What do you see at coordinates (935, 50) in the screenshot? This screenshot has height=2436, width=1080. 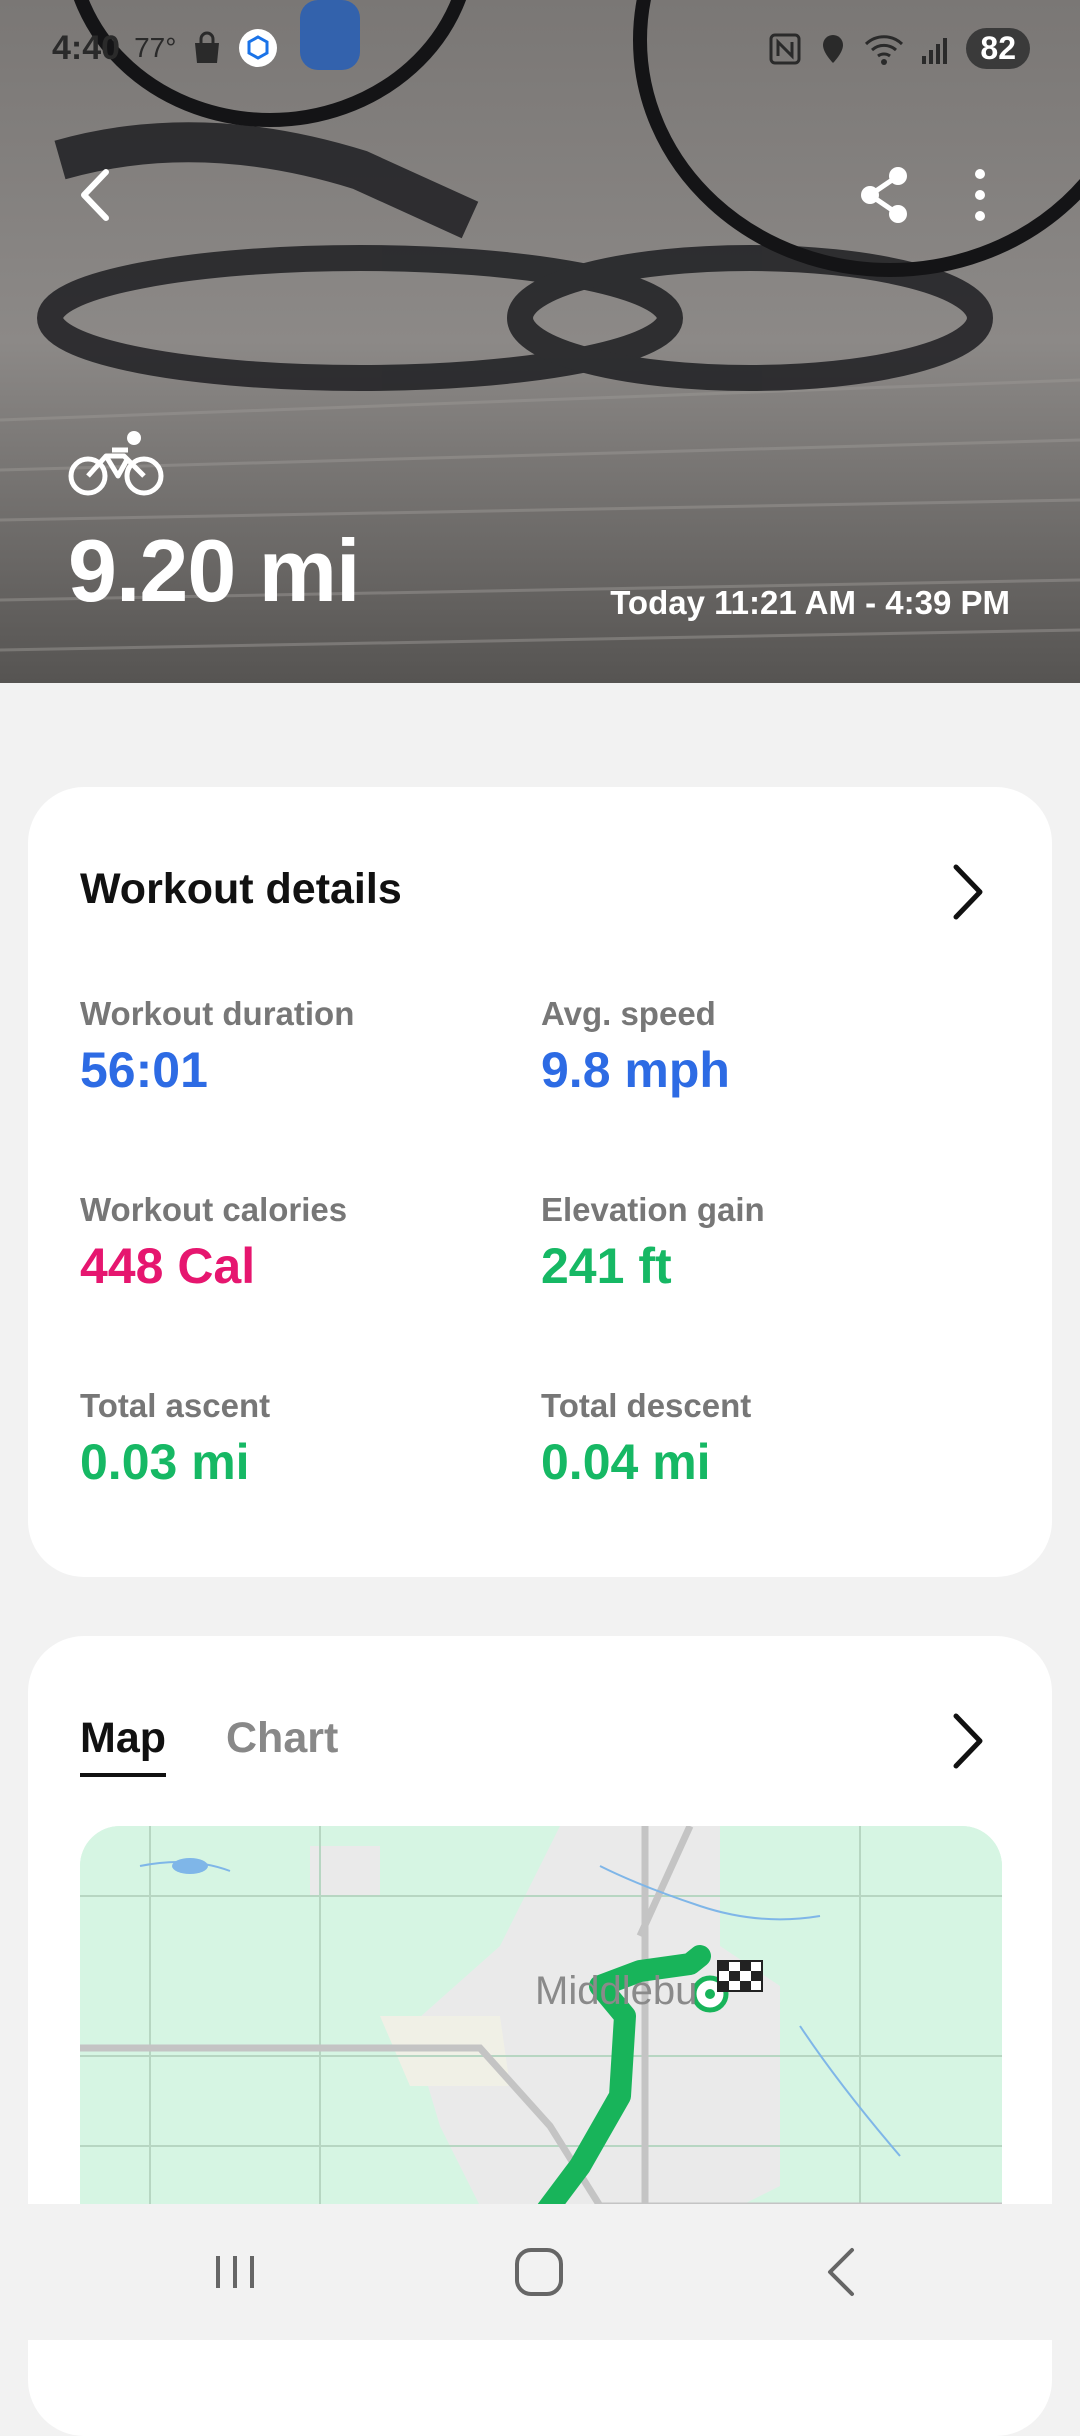 I see `signal-icon` at bounding box center [935, 50].